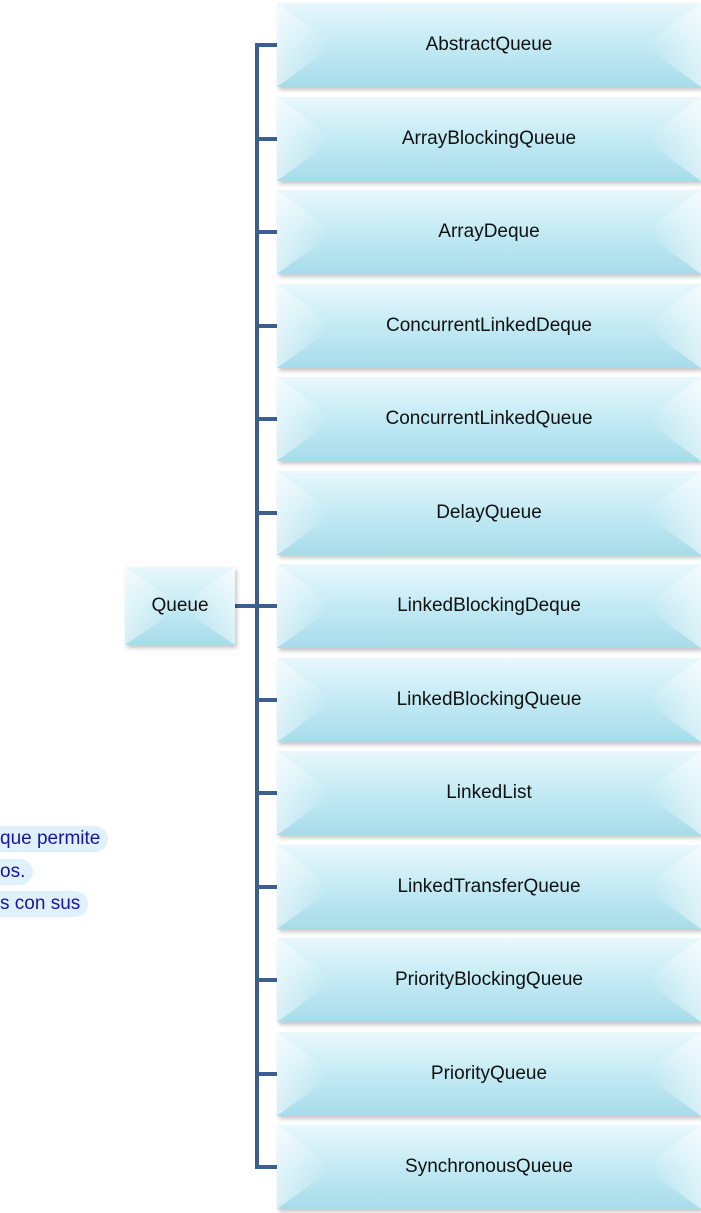 The image size is (701, 1213). I want to click on child-node-label: SynchronousQueue, so click(489, 1166).